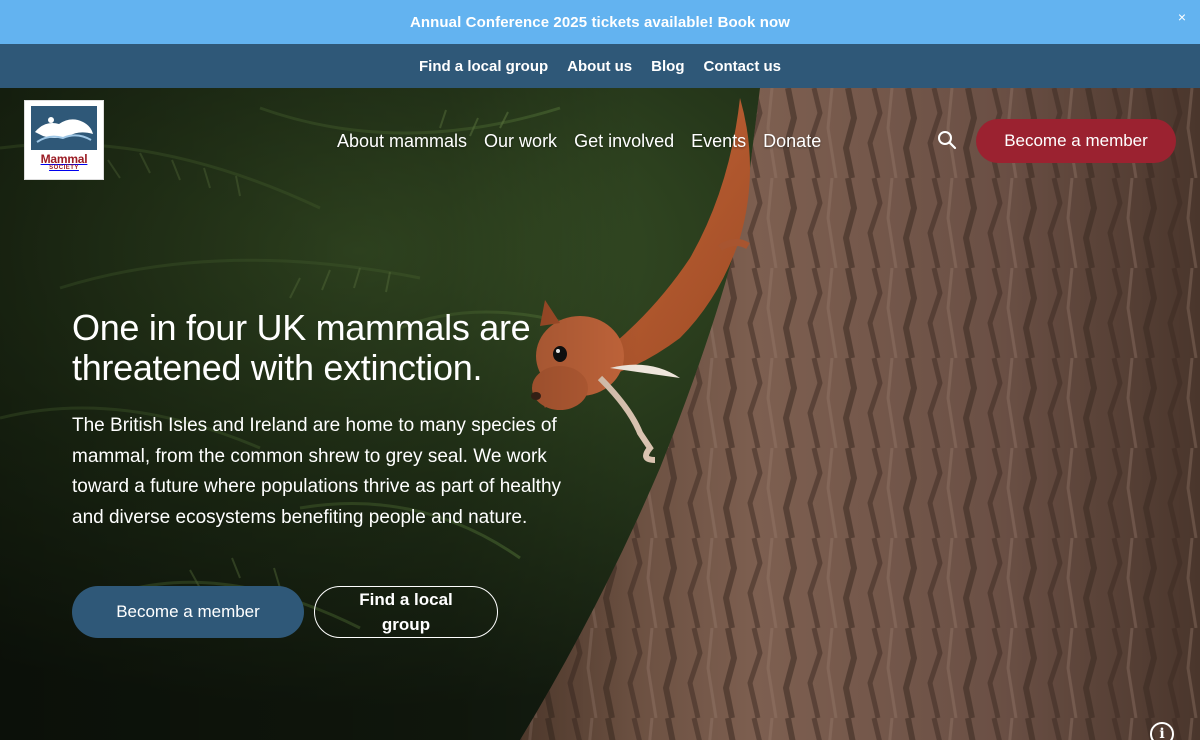 Image resolution: width=1200 pixels, height=740 pixels. What do you see at coordinates (520, 141) in the screenshot?
I see `main-nav-our-work: Our work` at bounding box center [520, 141].